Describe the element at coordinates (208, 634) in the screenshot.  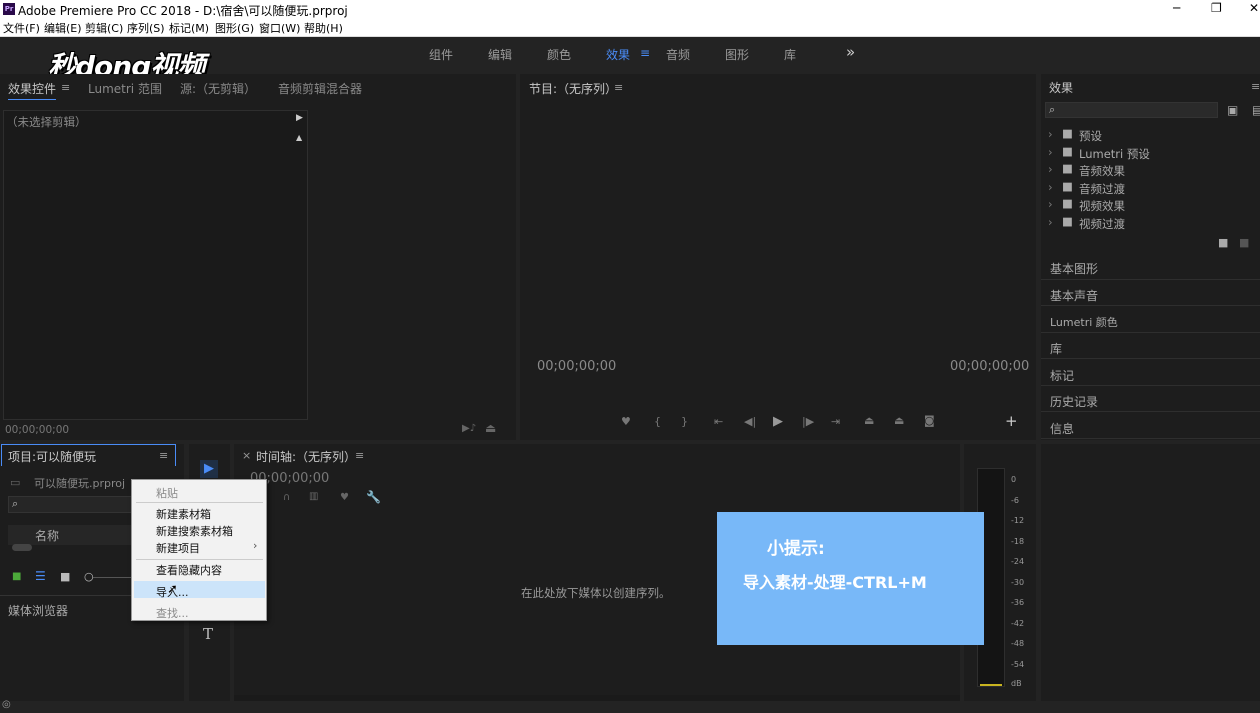
I see `type-tool-icon: T` at that location.